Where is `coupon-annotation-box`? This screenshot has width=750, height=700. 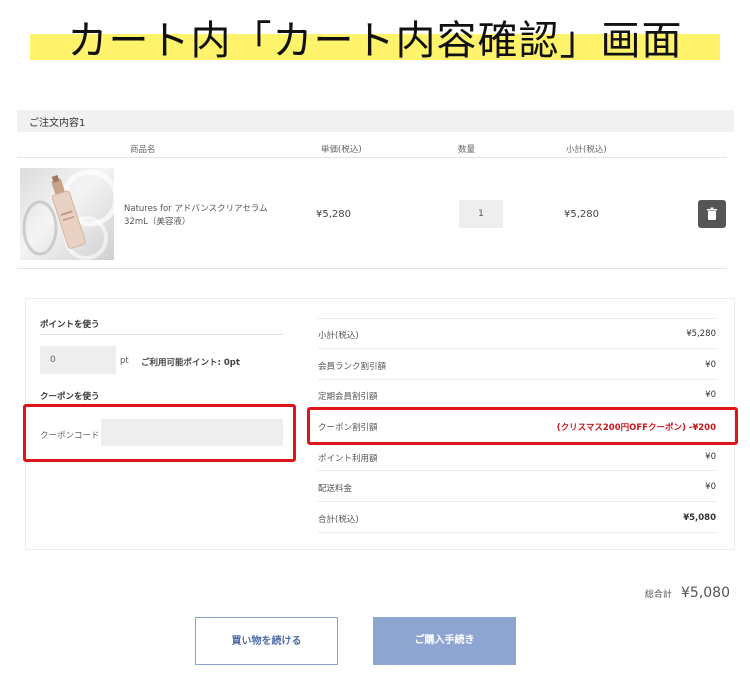
coupon-annotation-box is located at coordinates (159, 433).